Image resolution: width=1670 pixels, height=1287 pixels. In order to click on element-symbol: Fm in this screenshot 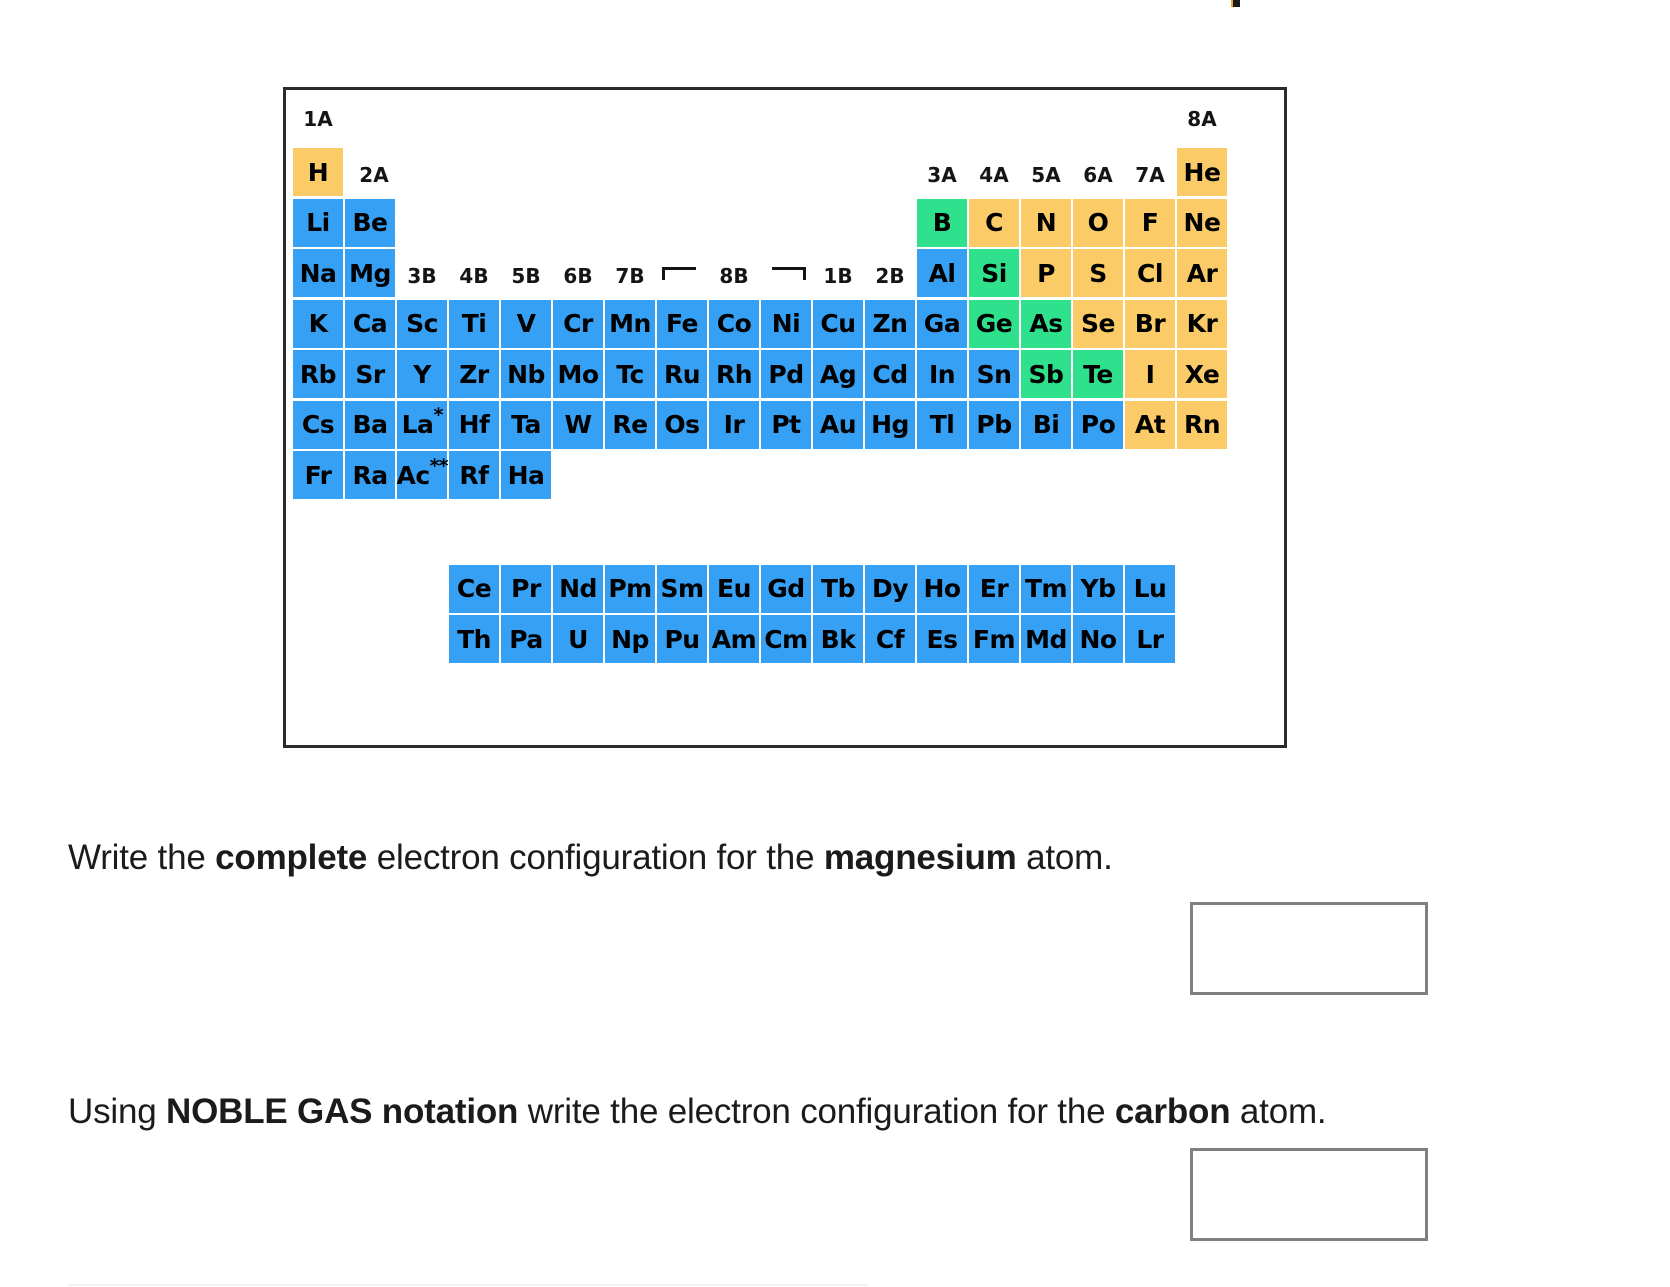, I will do `click(994, 639)`.